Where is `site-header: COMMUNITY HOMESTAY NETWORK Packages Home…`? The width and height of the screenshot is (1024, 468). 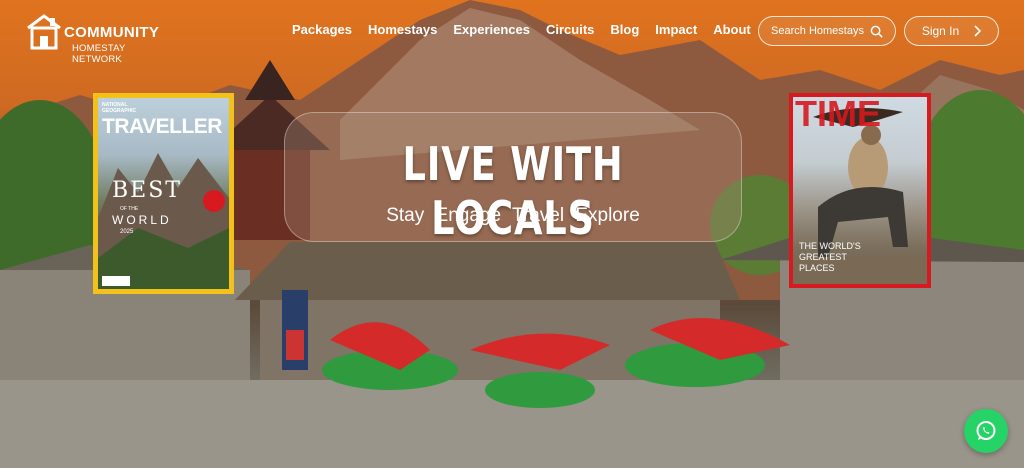 site-header: COMMUNITY HOMESTAY NETWORK Packages Home… is located at coordinates (512, 32).